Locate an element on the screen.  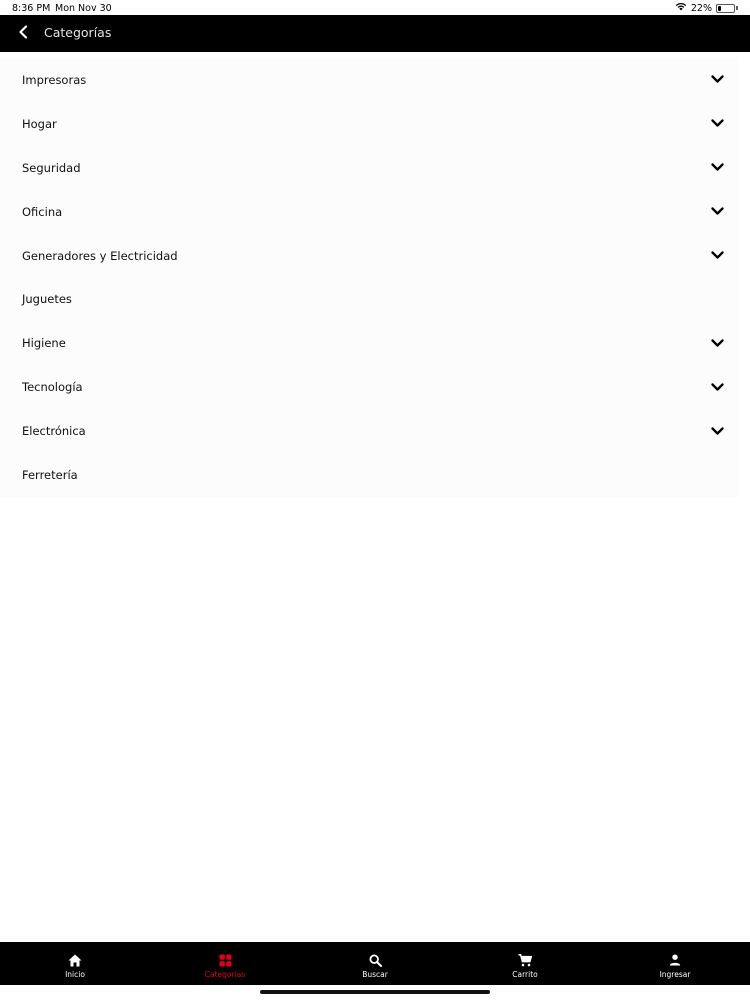
home-indicator is located at coordinates (375, 992).